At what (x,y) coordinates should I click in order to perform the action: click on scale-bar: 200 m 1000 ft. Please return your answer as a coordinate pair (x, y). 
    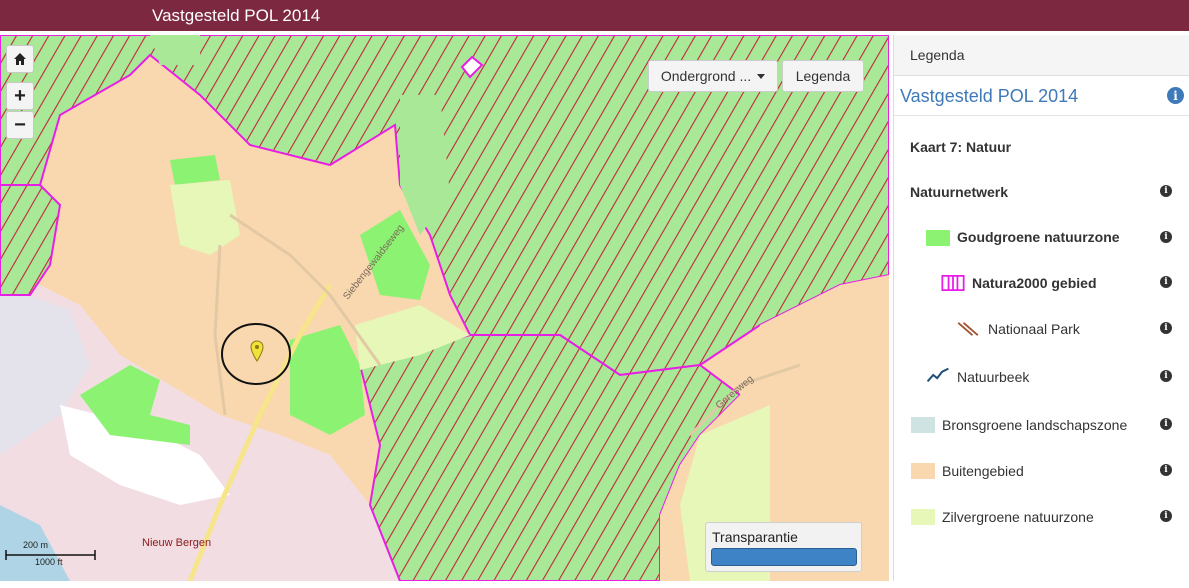
    Looking at the image, I should click on (51, 555).